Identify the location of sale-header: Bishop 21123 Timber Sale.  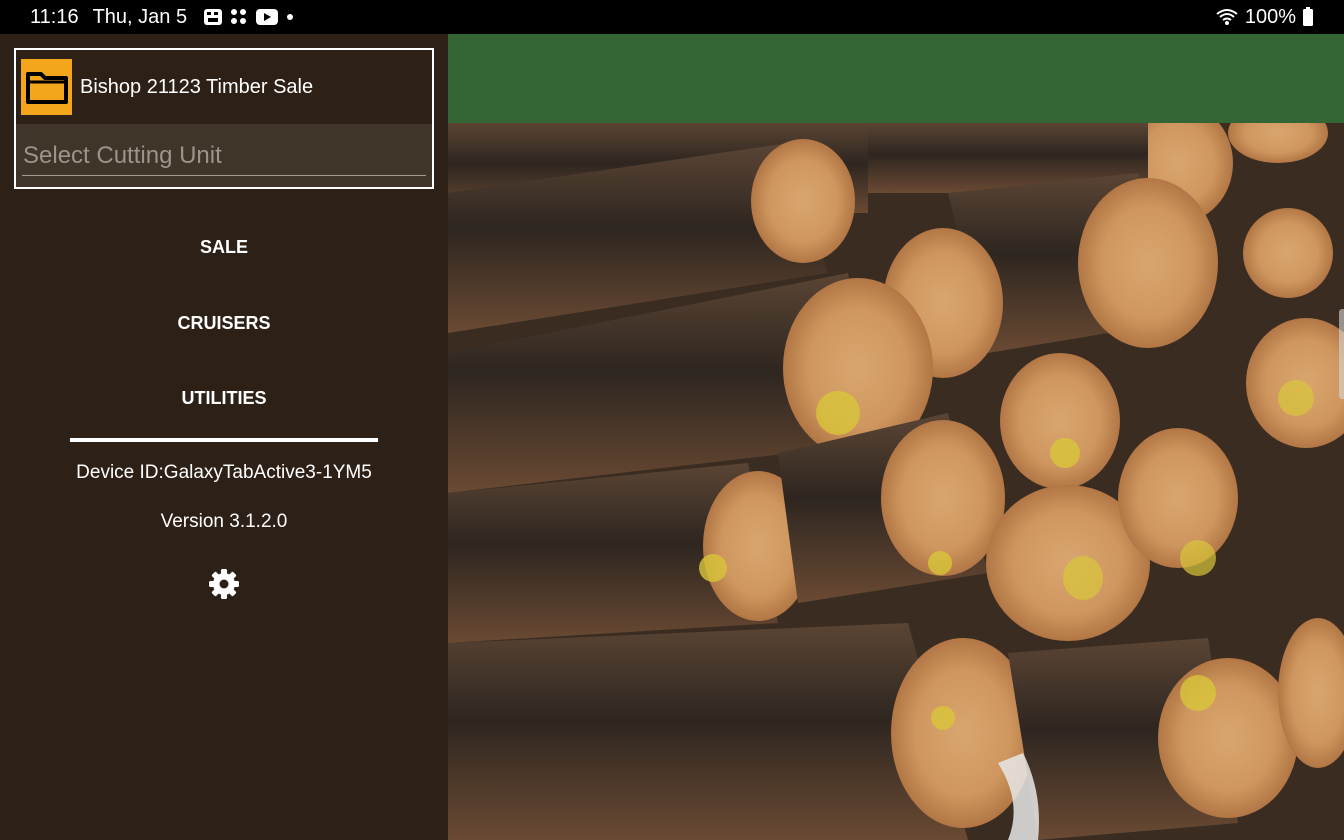
(224, 87).